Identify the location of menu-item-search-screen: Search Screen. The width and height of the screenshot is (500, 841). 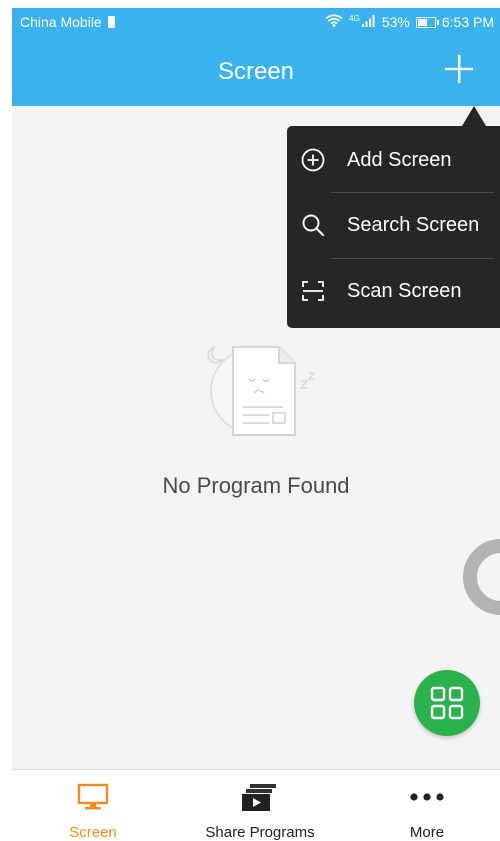
(393, 225).